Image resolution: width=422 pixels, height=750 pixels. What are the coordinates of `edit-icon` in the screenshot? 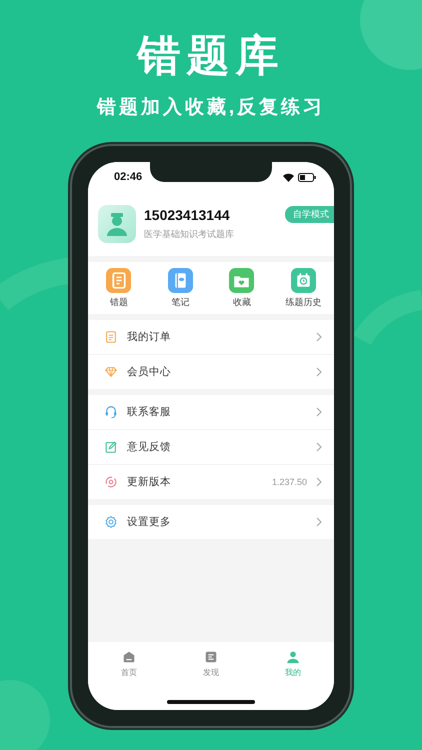 It's located at (111, 447).